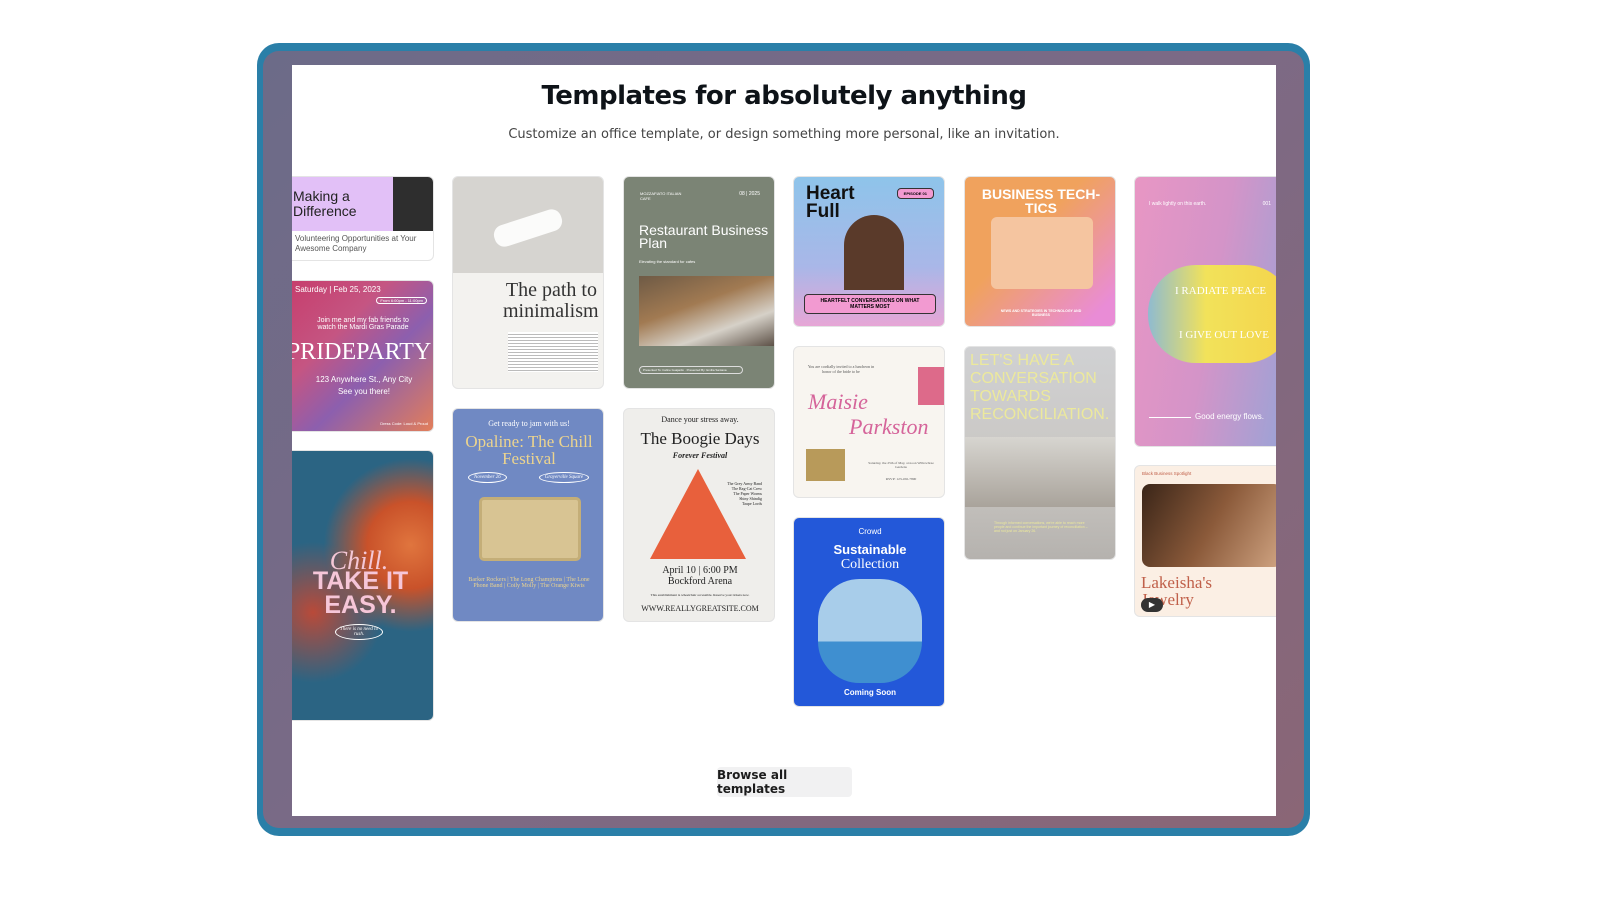  What do you see at coordinates (830, 202) in the screenshot?
I see `card-title: Heart Full` at bounding box center [830, 202].